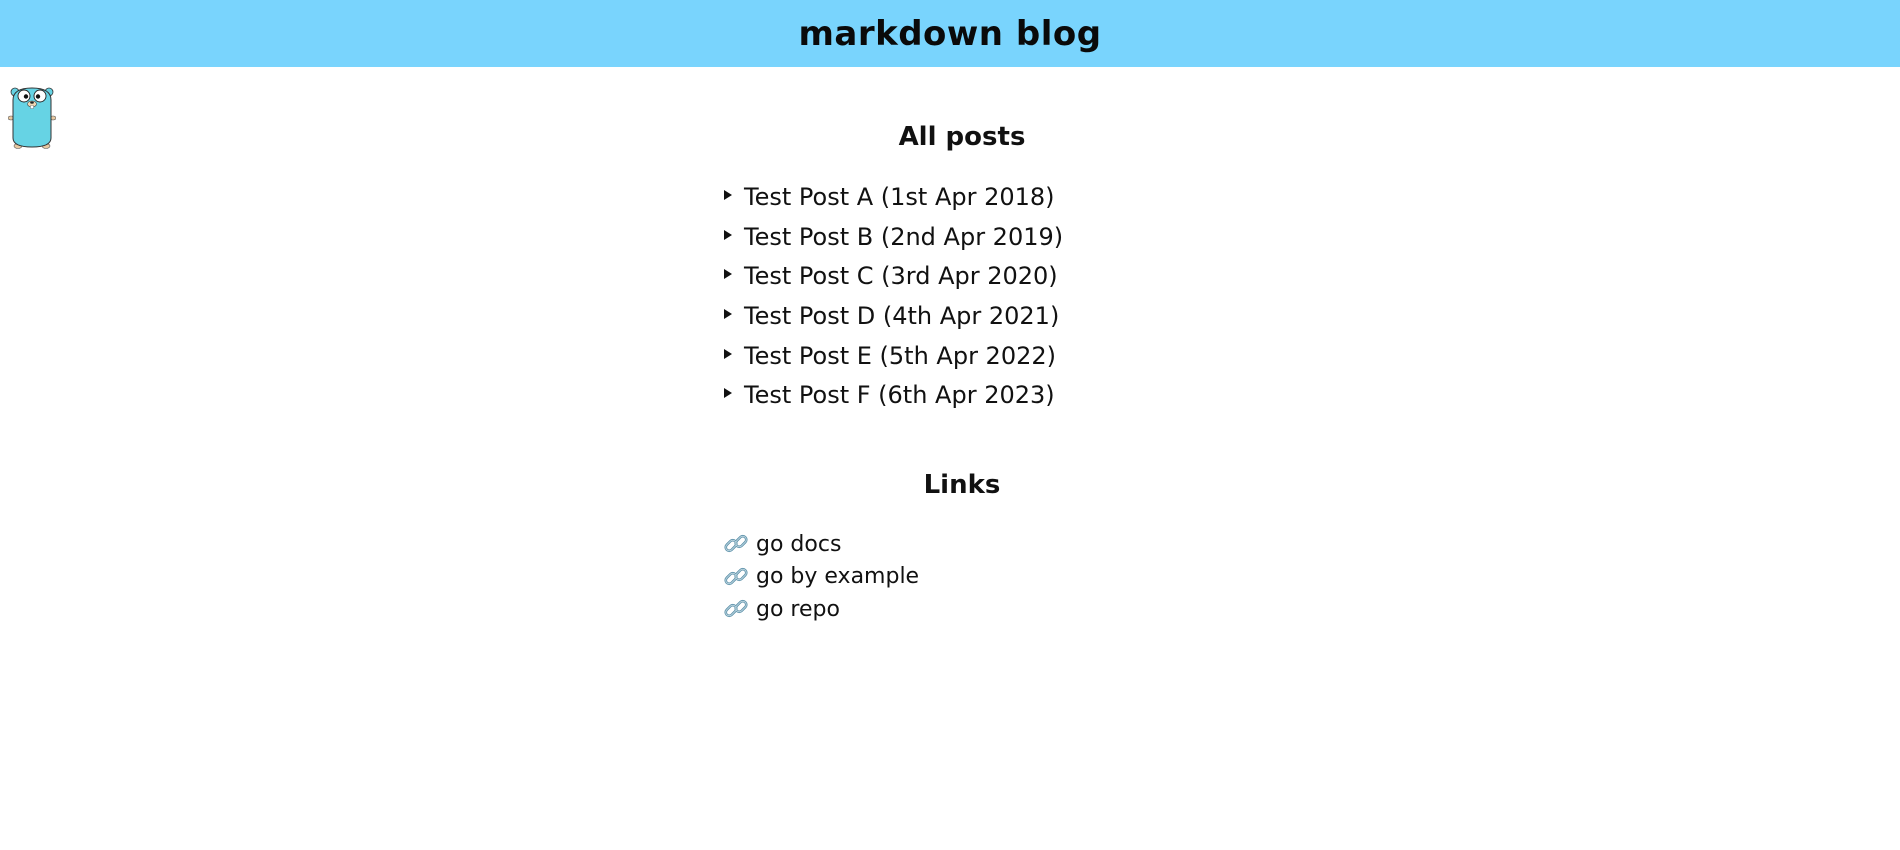  I want to click on post-link: Test Post C (3rd Apr 2020), so click(901, 276).